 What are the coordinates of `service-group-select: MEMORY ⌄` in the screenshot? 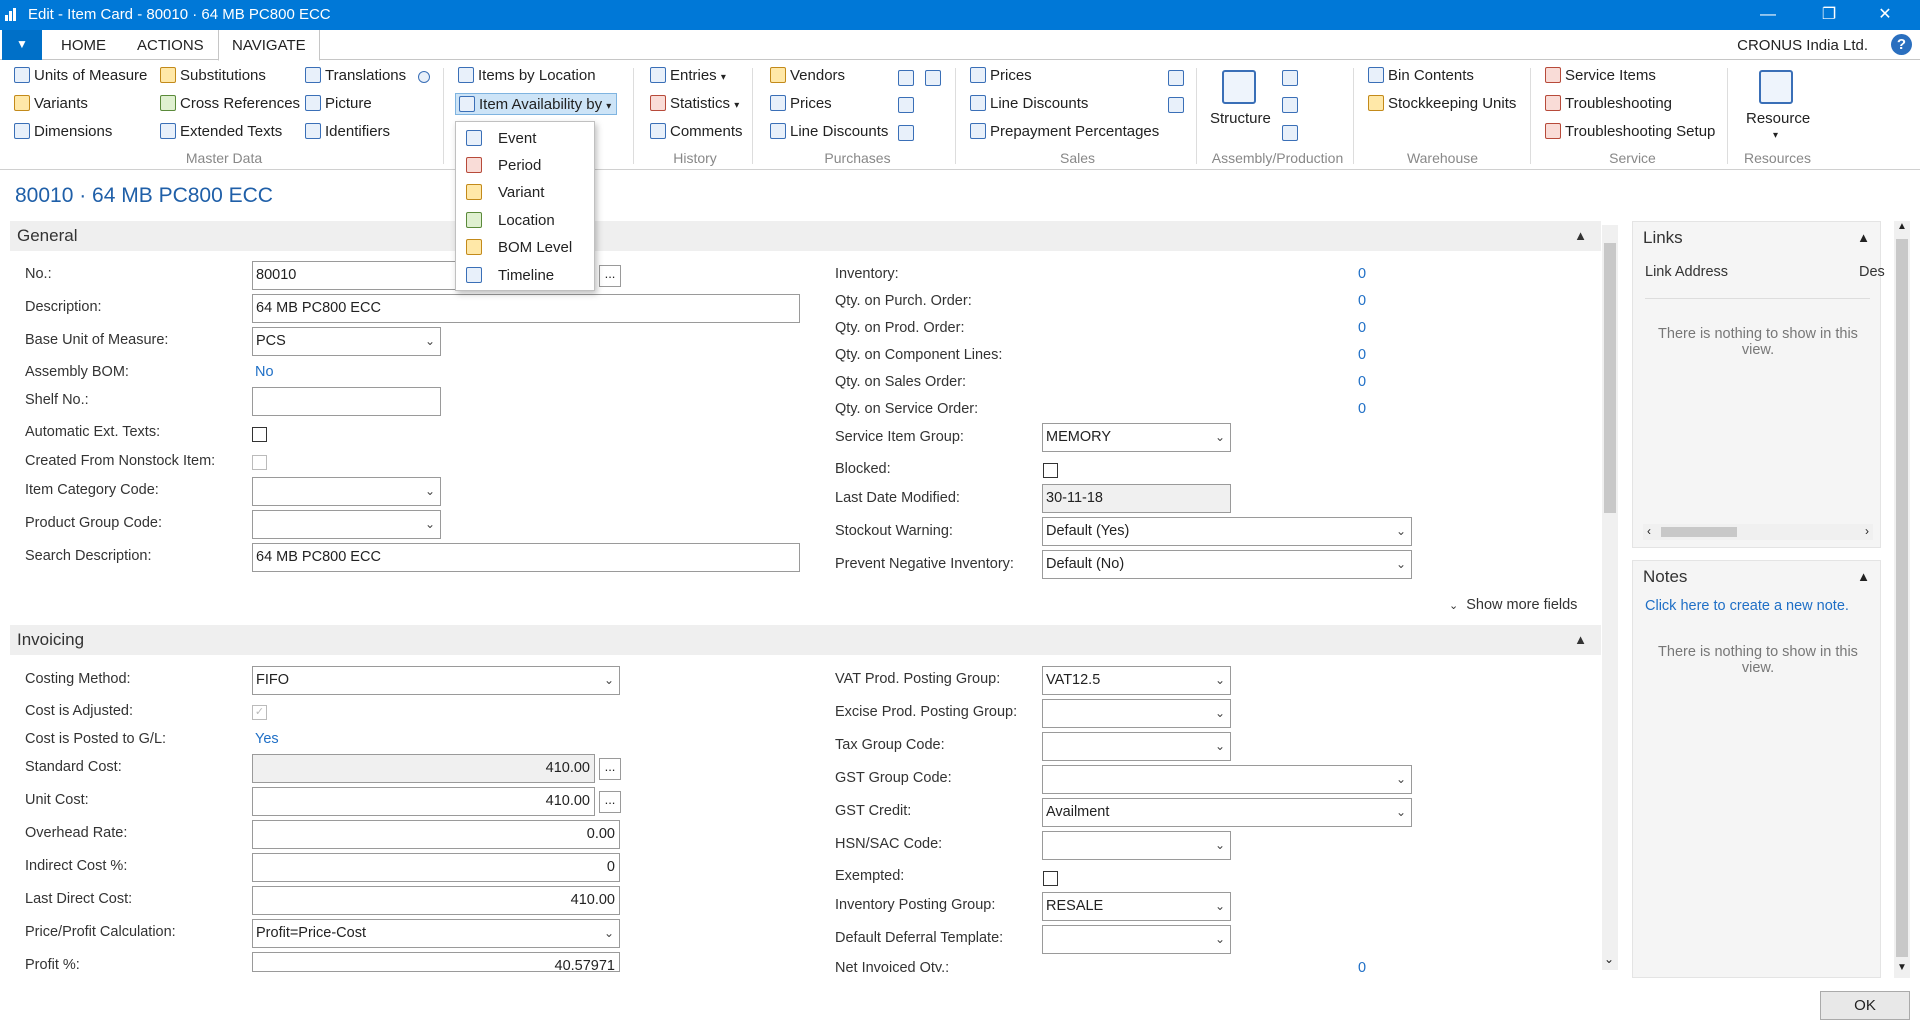 It's located at (1136, 437).